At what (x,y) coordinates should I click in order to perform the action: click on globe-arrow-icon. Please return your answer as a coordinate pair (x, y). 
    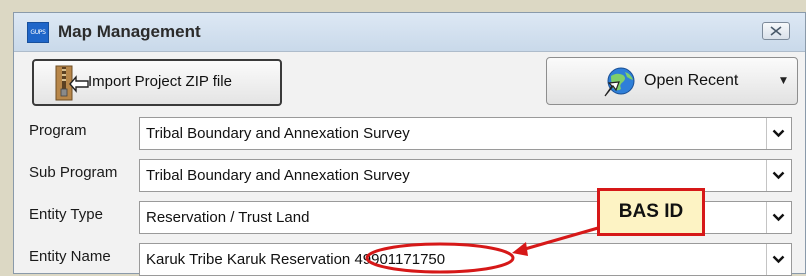
    Looking at the image, I should click on (619, 82).